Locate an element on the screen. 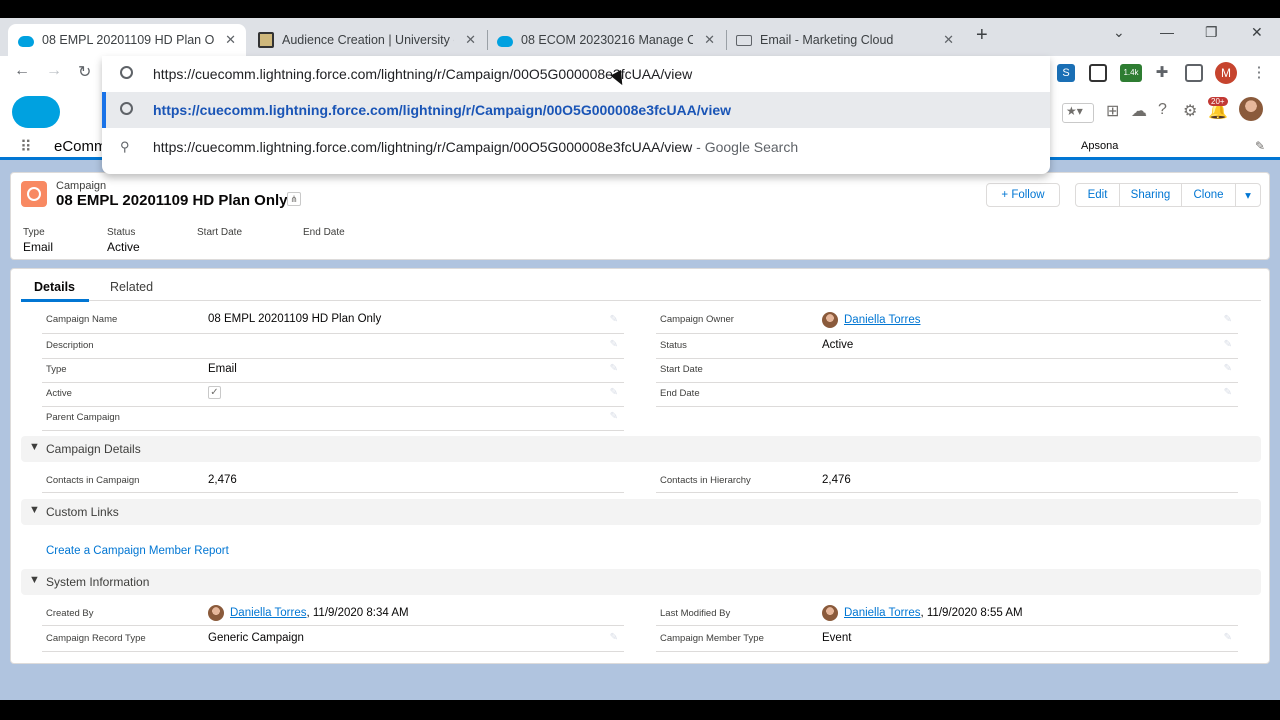  app-name: eComm is located at coordinates (80, 146).